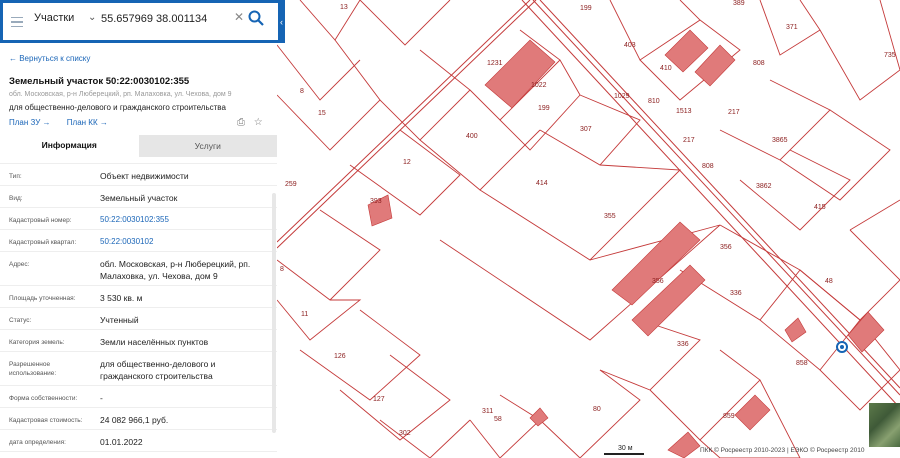 Image resolution: width=900 pixels, height=458 pixels. What do you see at coordinates (139, 198) in the screenshot?
I see `attribute-value: Земельный участок` at bounding box center [139, 198].